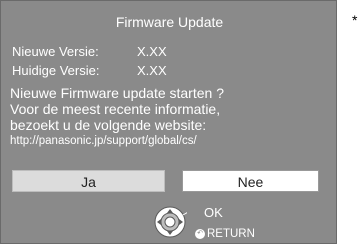 This screenshot has height=246, width=361. Describe the element at coordinates (152, 70) in the screenshot. I see `current-version-value: X.XX` at that location.